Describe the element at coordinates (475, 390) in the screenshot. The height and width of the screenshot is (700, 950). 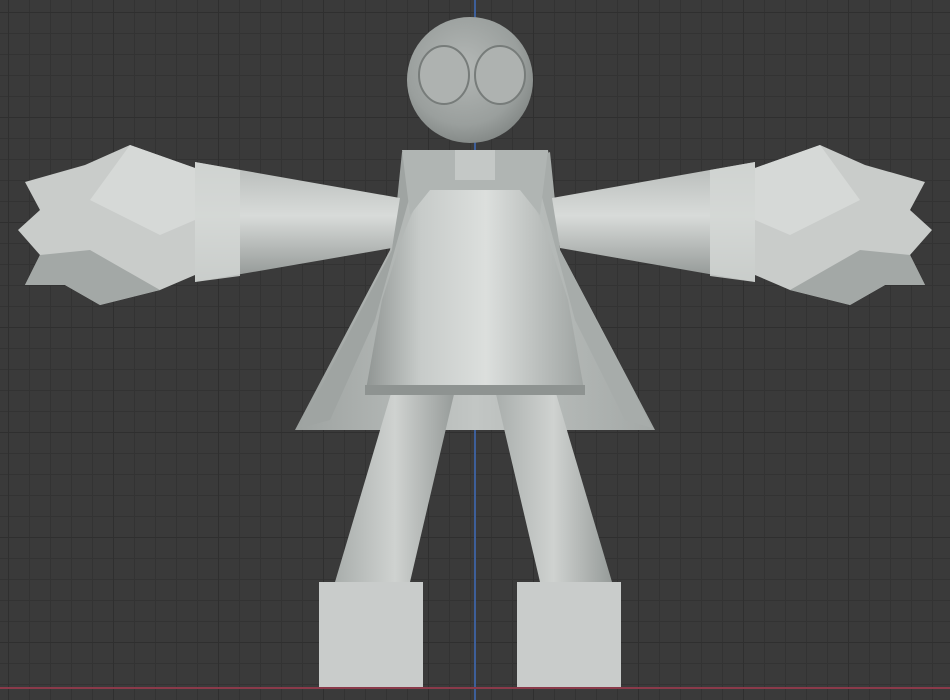
I see `torso-hem-shadow` at that location.